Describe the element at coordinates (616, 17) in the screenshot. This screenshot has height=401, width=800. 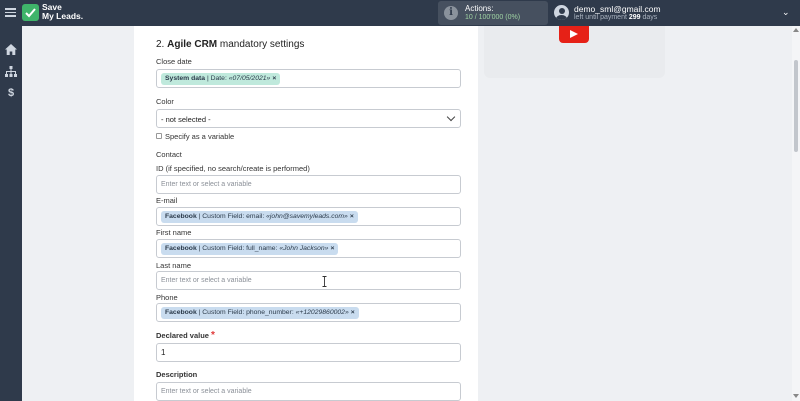
I see `payment-status: left until payment 299 days` at that location.